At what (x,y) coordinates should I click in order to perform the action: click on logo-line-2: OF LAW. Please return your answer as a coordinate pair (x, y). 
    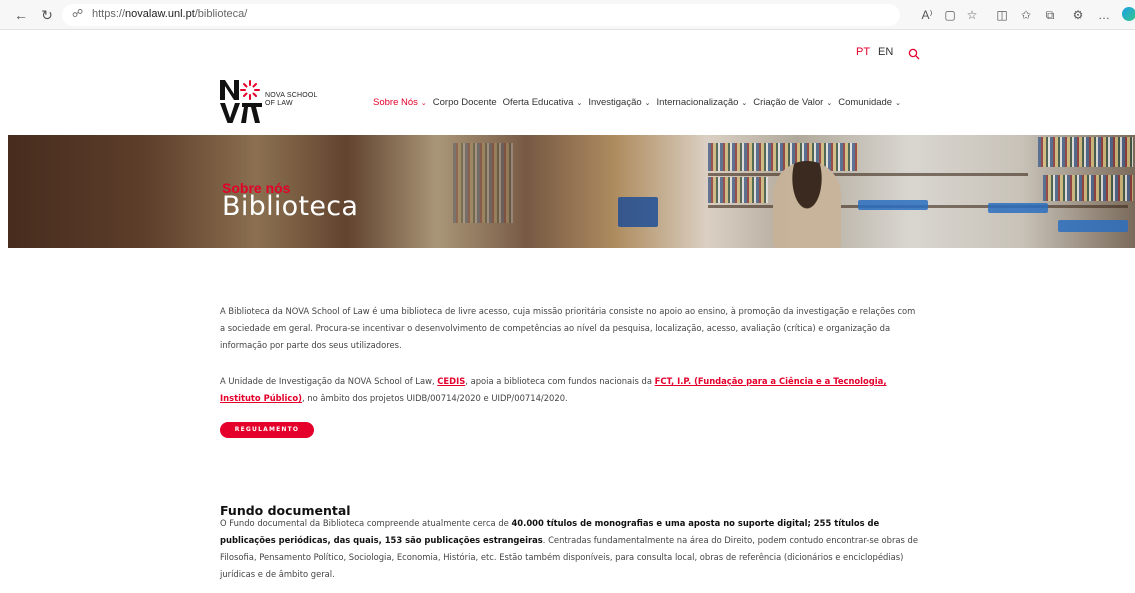
    Looking at the image, I should click on (279, 103).